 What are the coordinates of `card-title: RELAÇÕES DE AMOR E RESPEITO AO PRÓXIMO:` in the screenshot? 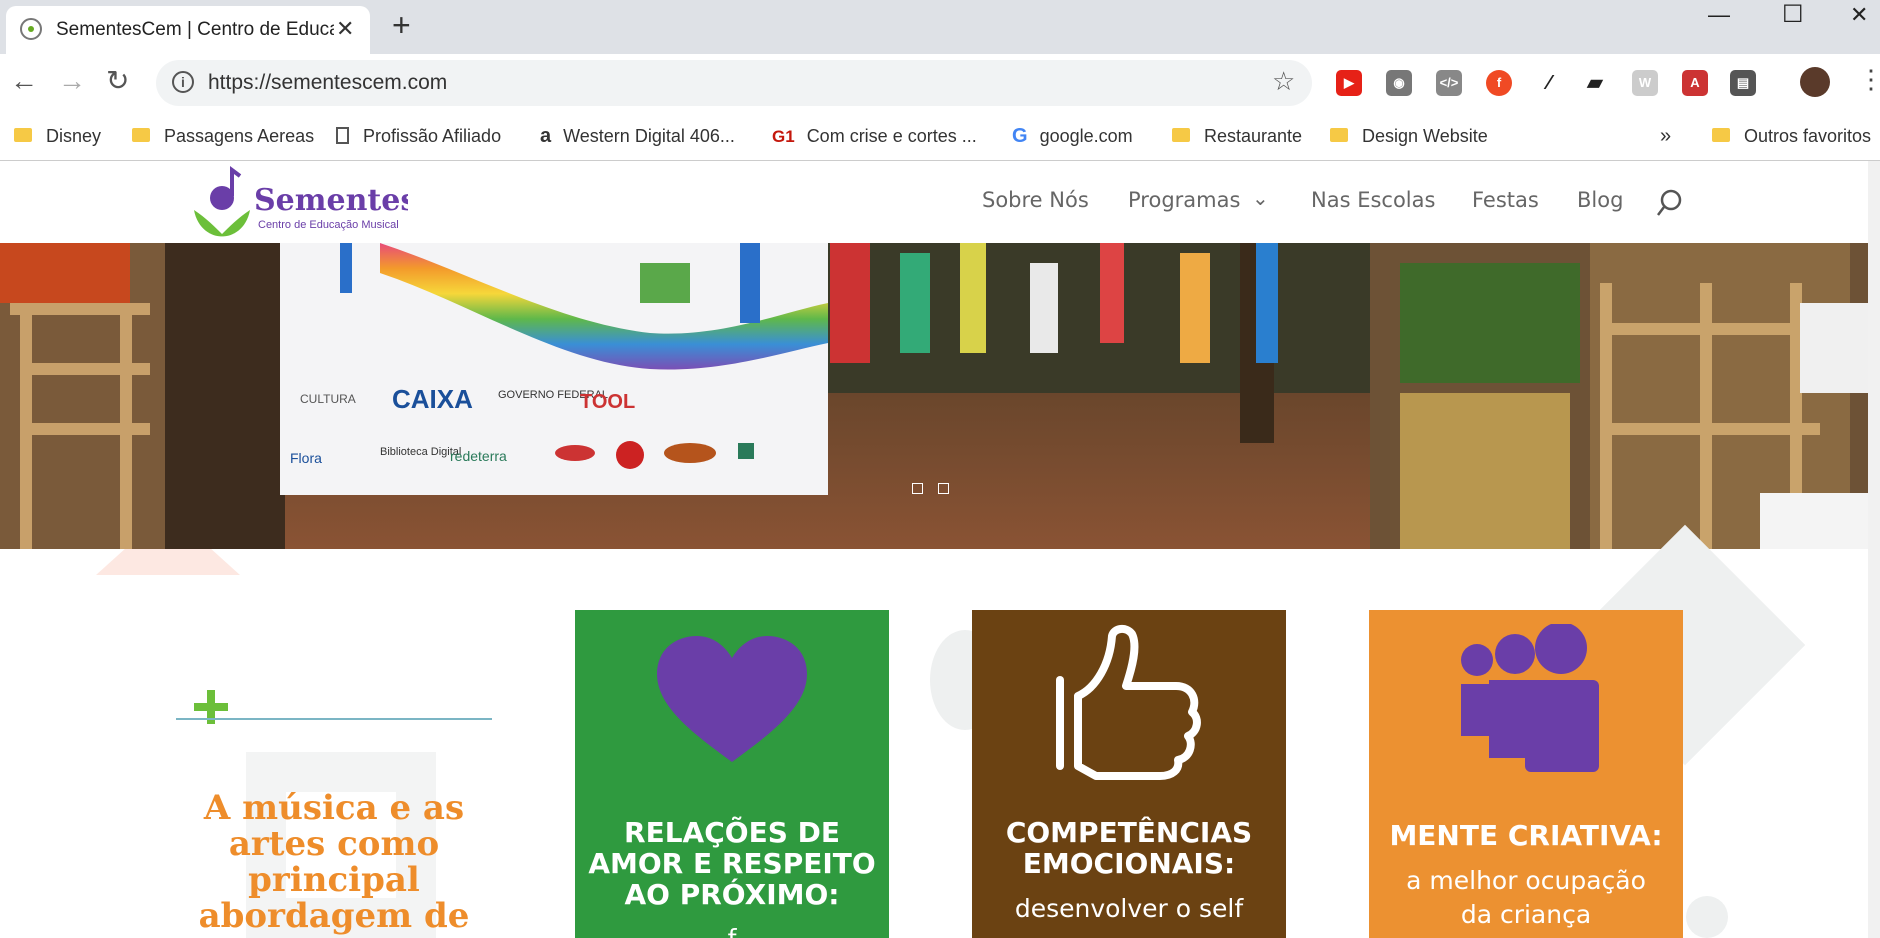 It's located at (732, 863).